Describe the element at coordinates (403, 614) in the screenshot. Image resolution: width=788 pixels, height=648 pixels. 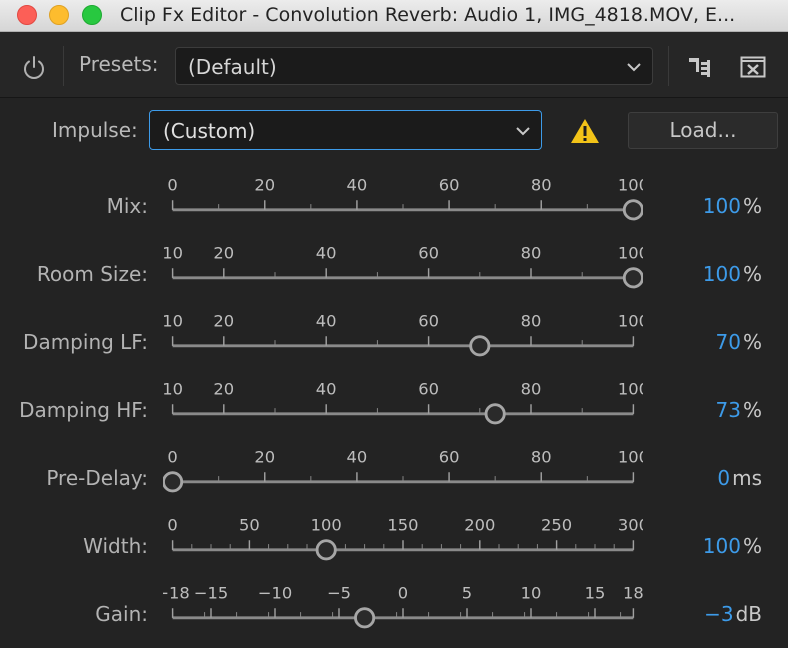
I see `gain-slider: −18−15 −10 −5 0 5 10 15 18` at that location.